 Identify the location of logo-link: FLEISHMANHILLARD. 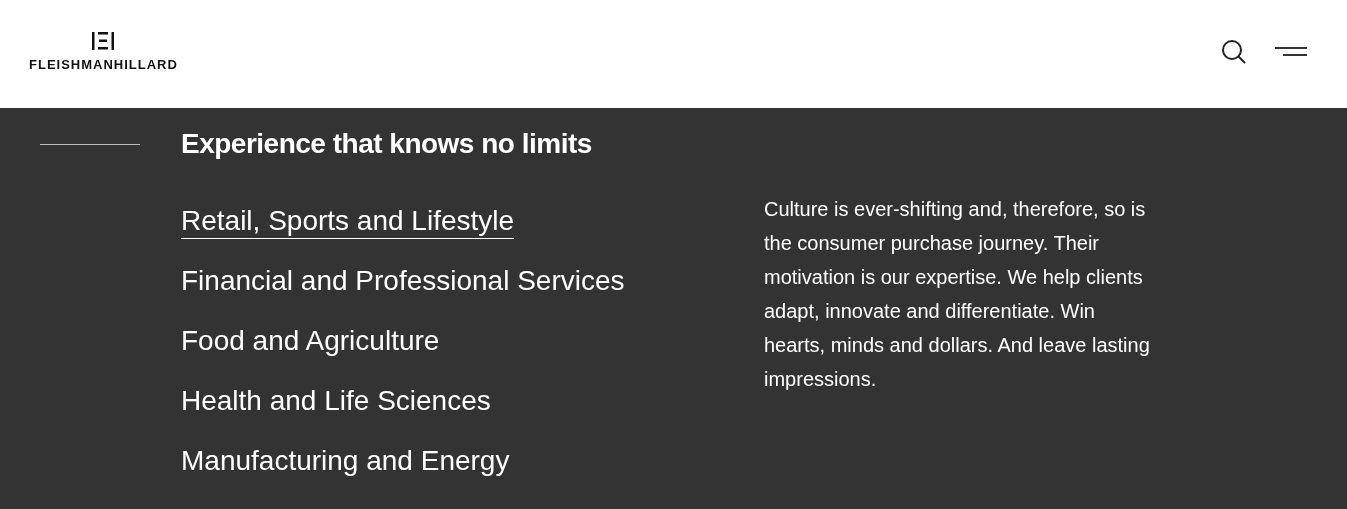
(103, 51).